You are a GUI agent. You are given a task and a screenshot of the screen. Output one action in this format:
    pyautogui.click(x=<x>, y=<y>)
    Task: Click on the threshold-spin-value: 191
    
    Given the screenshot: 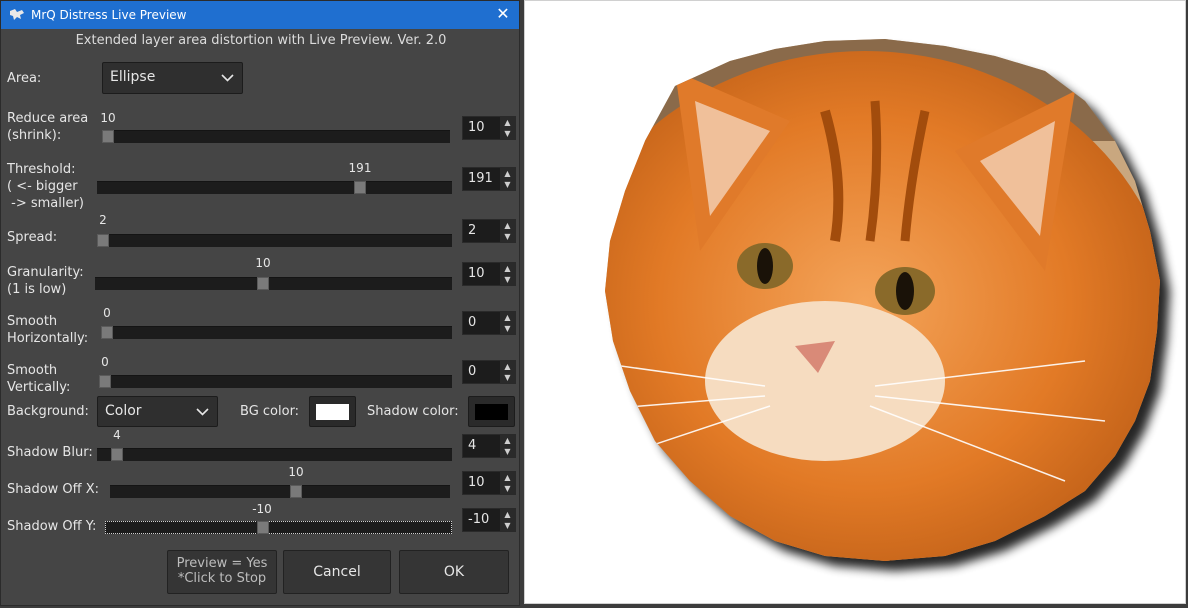 What is the action you would take?
    pyautogui.click(x=480, y=178)
    